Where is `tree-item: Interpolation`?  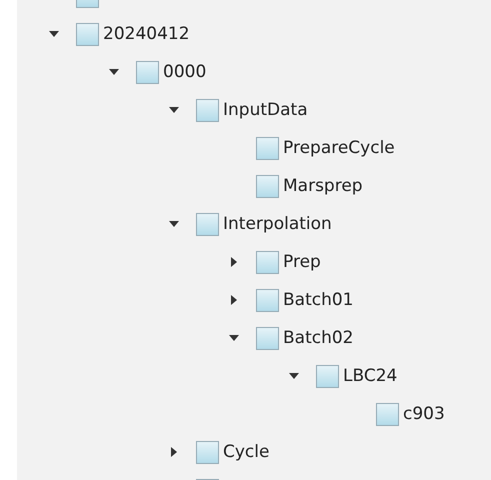
tree-item: Interpolation is located at coordinates (277, 224).